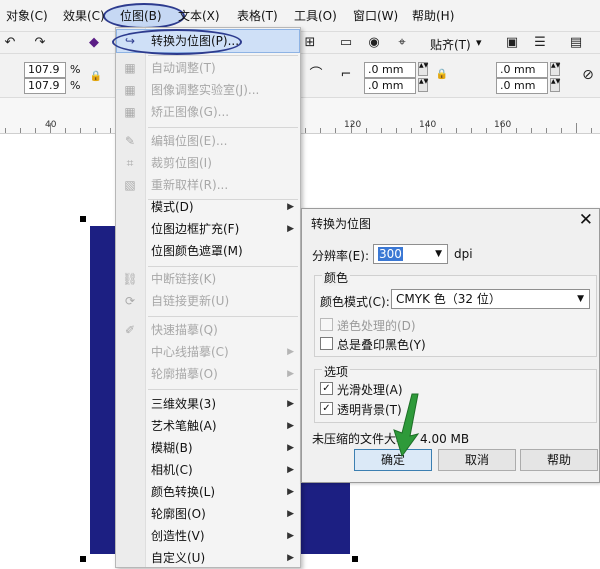 The width and height of the screenshot is (600, 569). Describe the element at coordinates (326, 408) in the screenshot. I see `transparent-bg-checkbox: ✓` at that location.